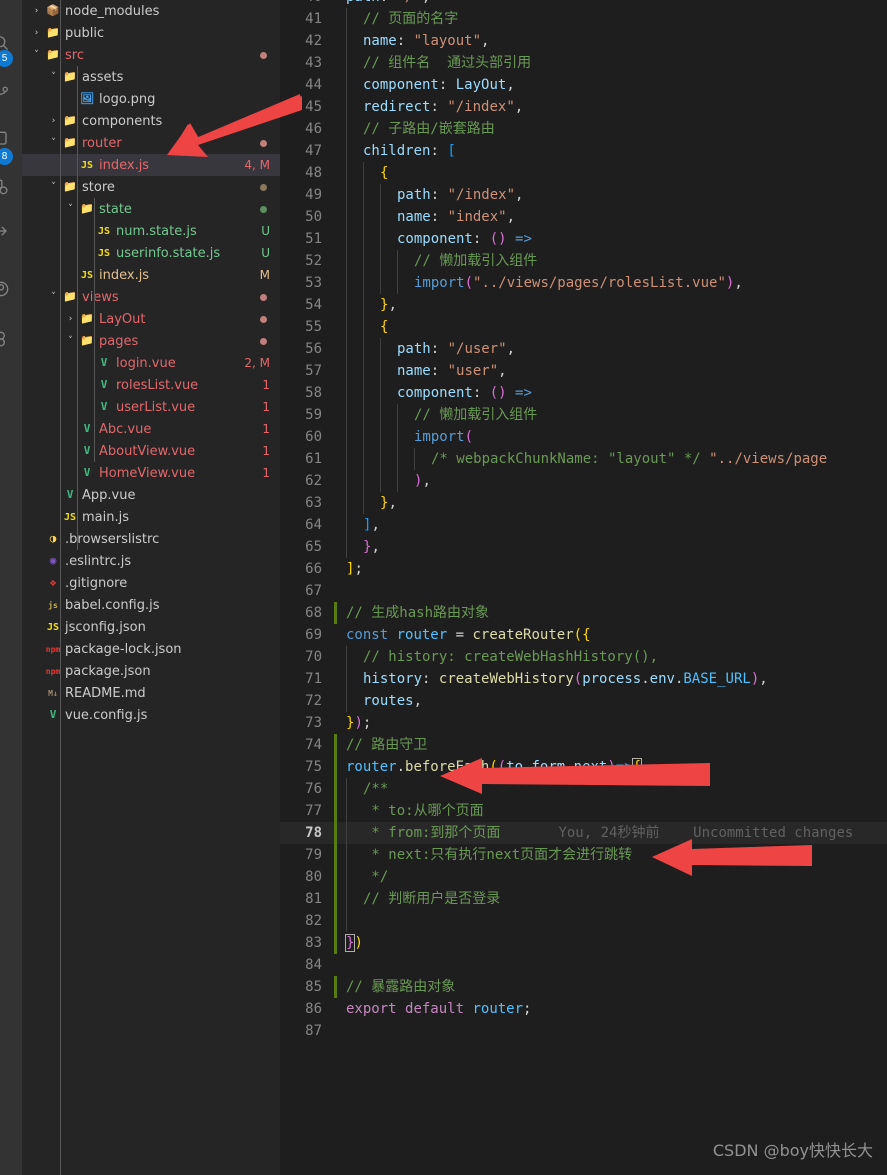 This screenshot has width=887, height=1175. I want to click on line-number: 40, so click(307, 4).